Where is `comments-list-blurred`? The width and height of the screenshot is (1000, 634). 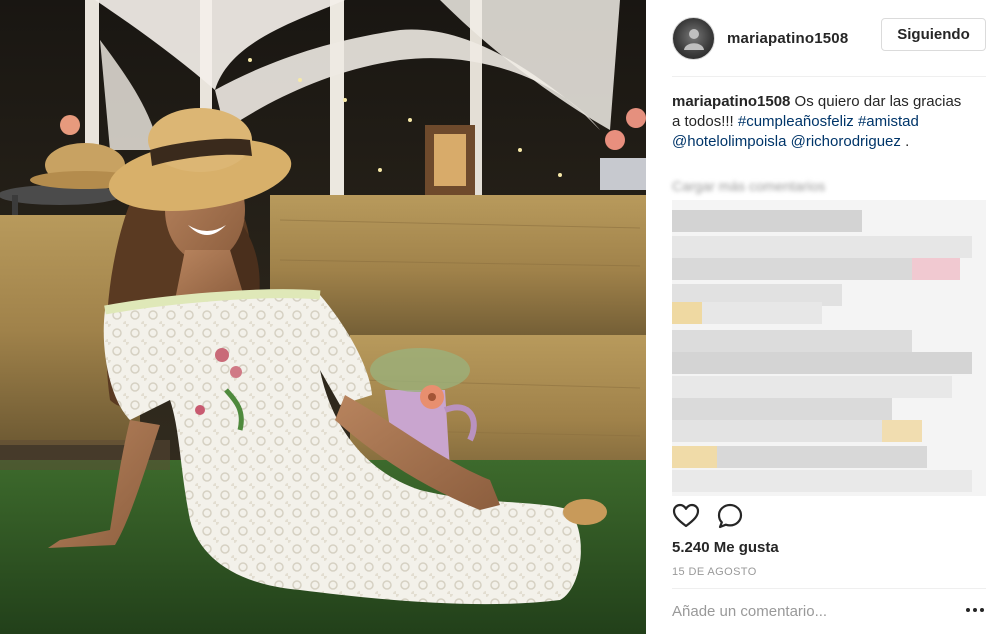 comments-list-blurred is located at coordinates (829, 348).